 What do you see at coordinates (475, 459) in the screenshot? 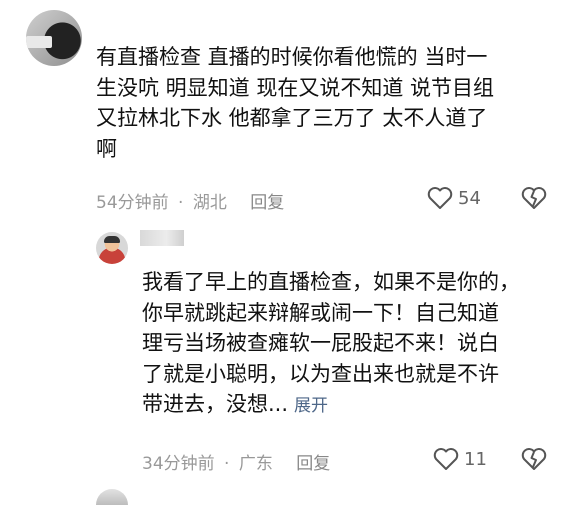
I see `like-count: 11` at bounding box center [475, 459].